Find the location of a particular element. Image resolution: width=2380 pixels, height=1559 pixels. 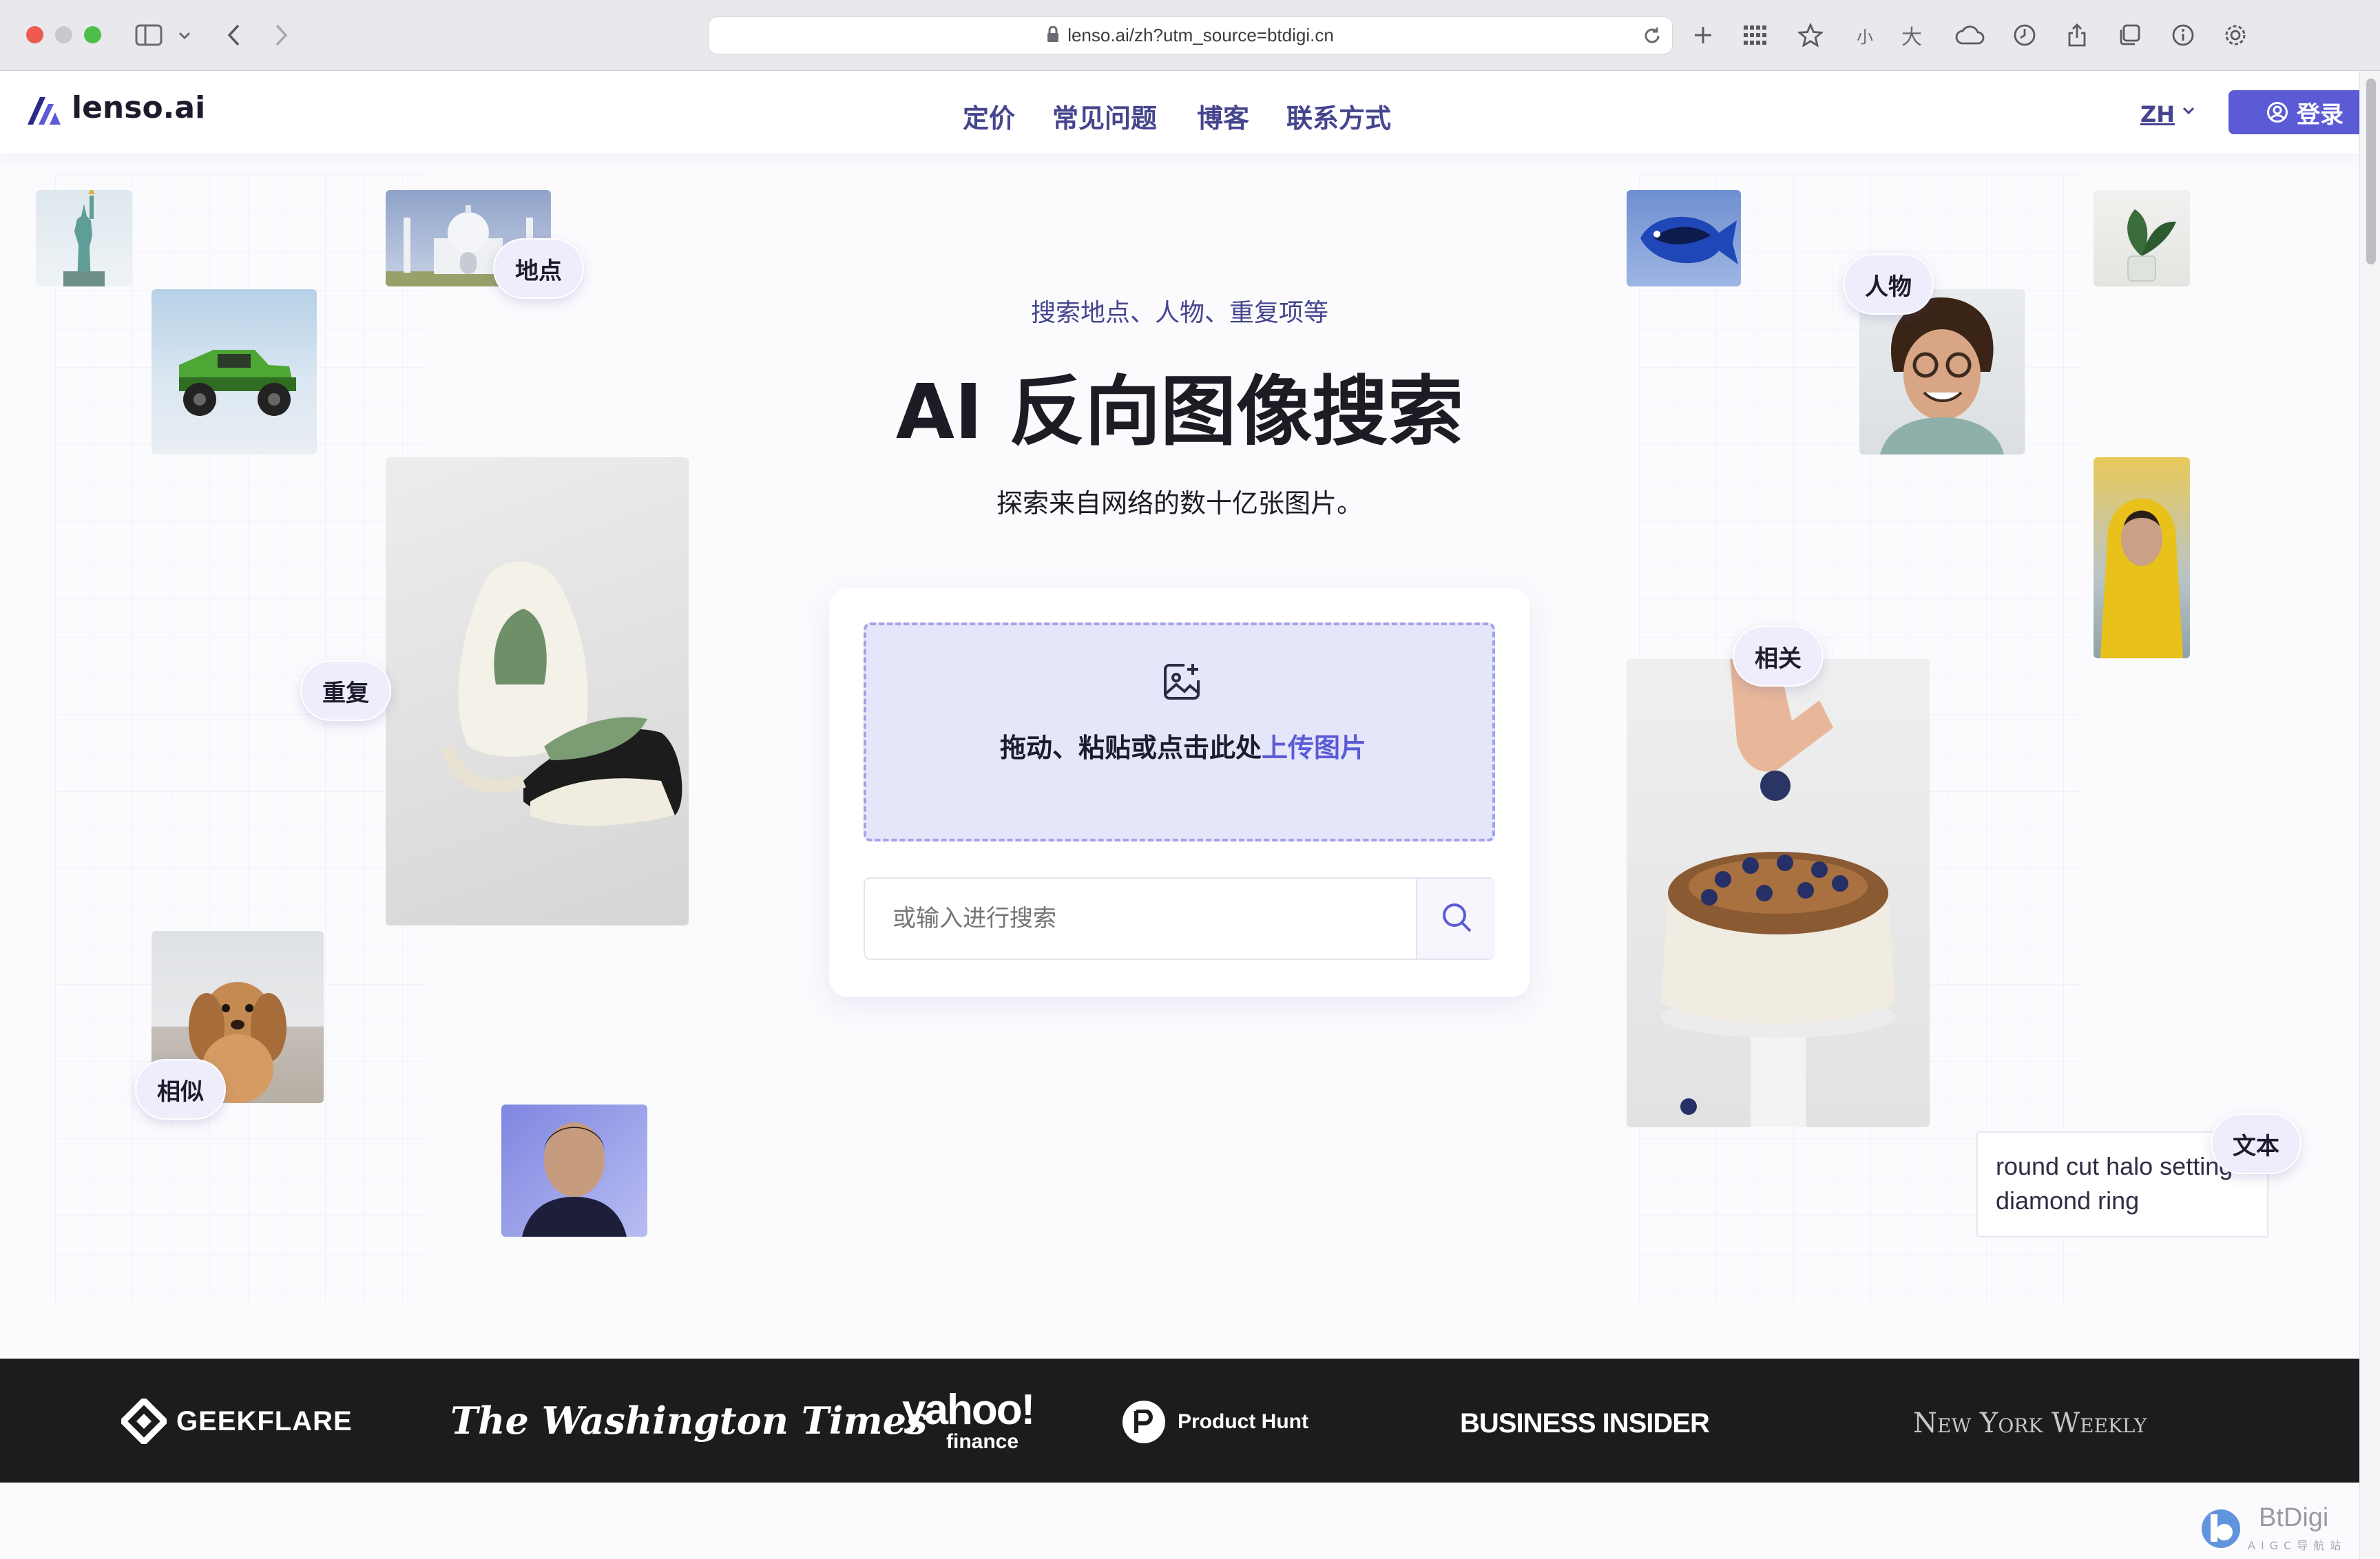

nav-link-contact: 联系方式 is located at coordinates (1338, 116).